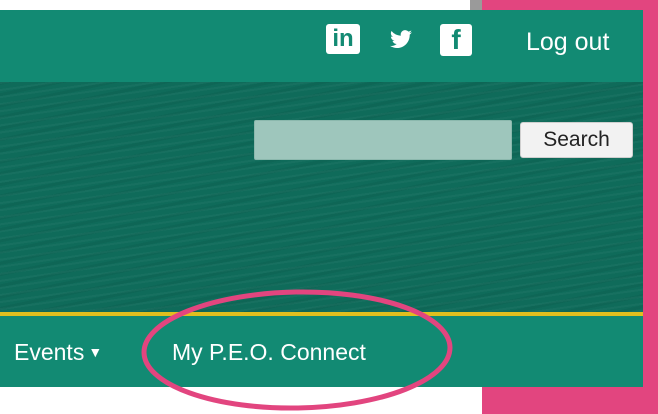 Image resolution: width=658 pixels, height=414 pixels. I want to click on nav-item-my-peo-connect: My P.E.O. Connect, so click(269, 352).